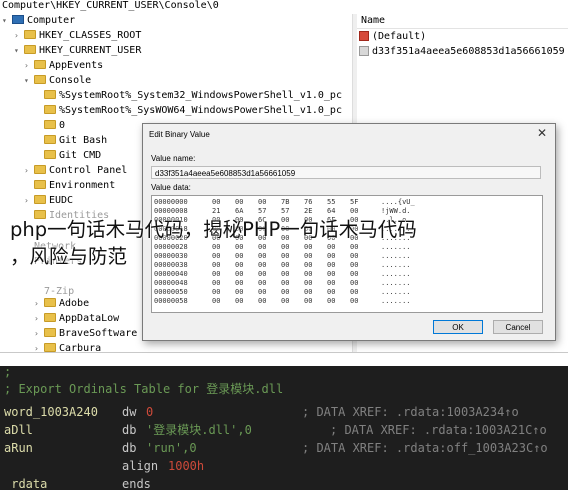 The width and height of the screenshot is (568, 490). I want to click on address-bar: Computer\HKEY_CURRENT_USER\Console\0, so click(284, 6).